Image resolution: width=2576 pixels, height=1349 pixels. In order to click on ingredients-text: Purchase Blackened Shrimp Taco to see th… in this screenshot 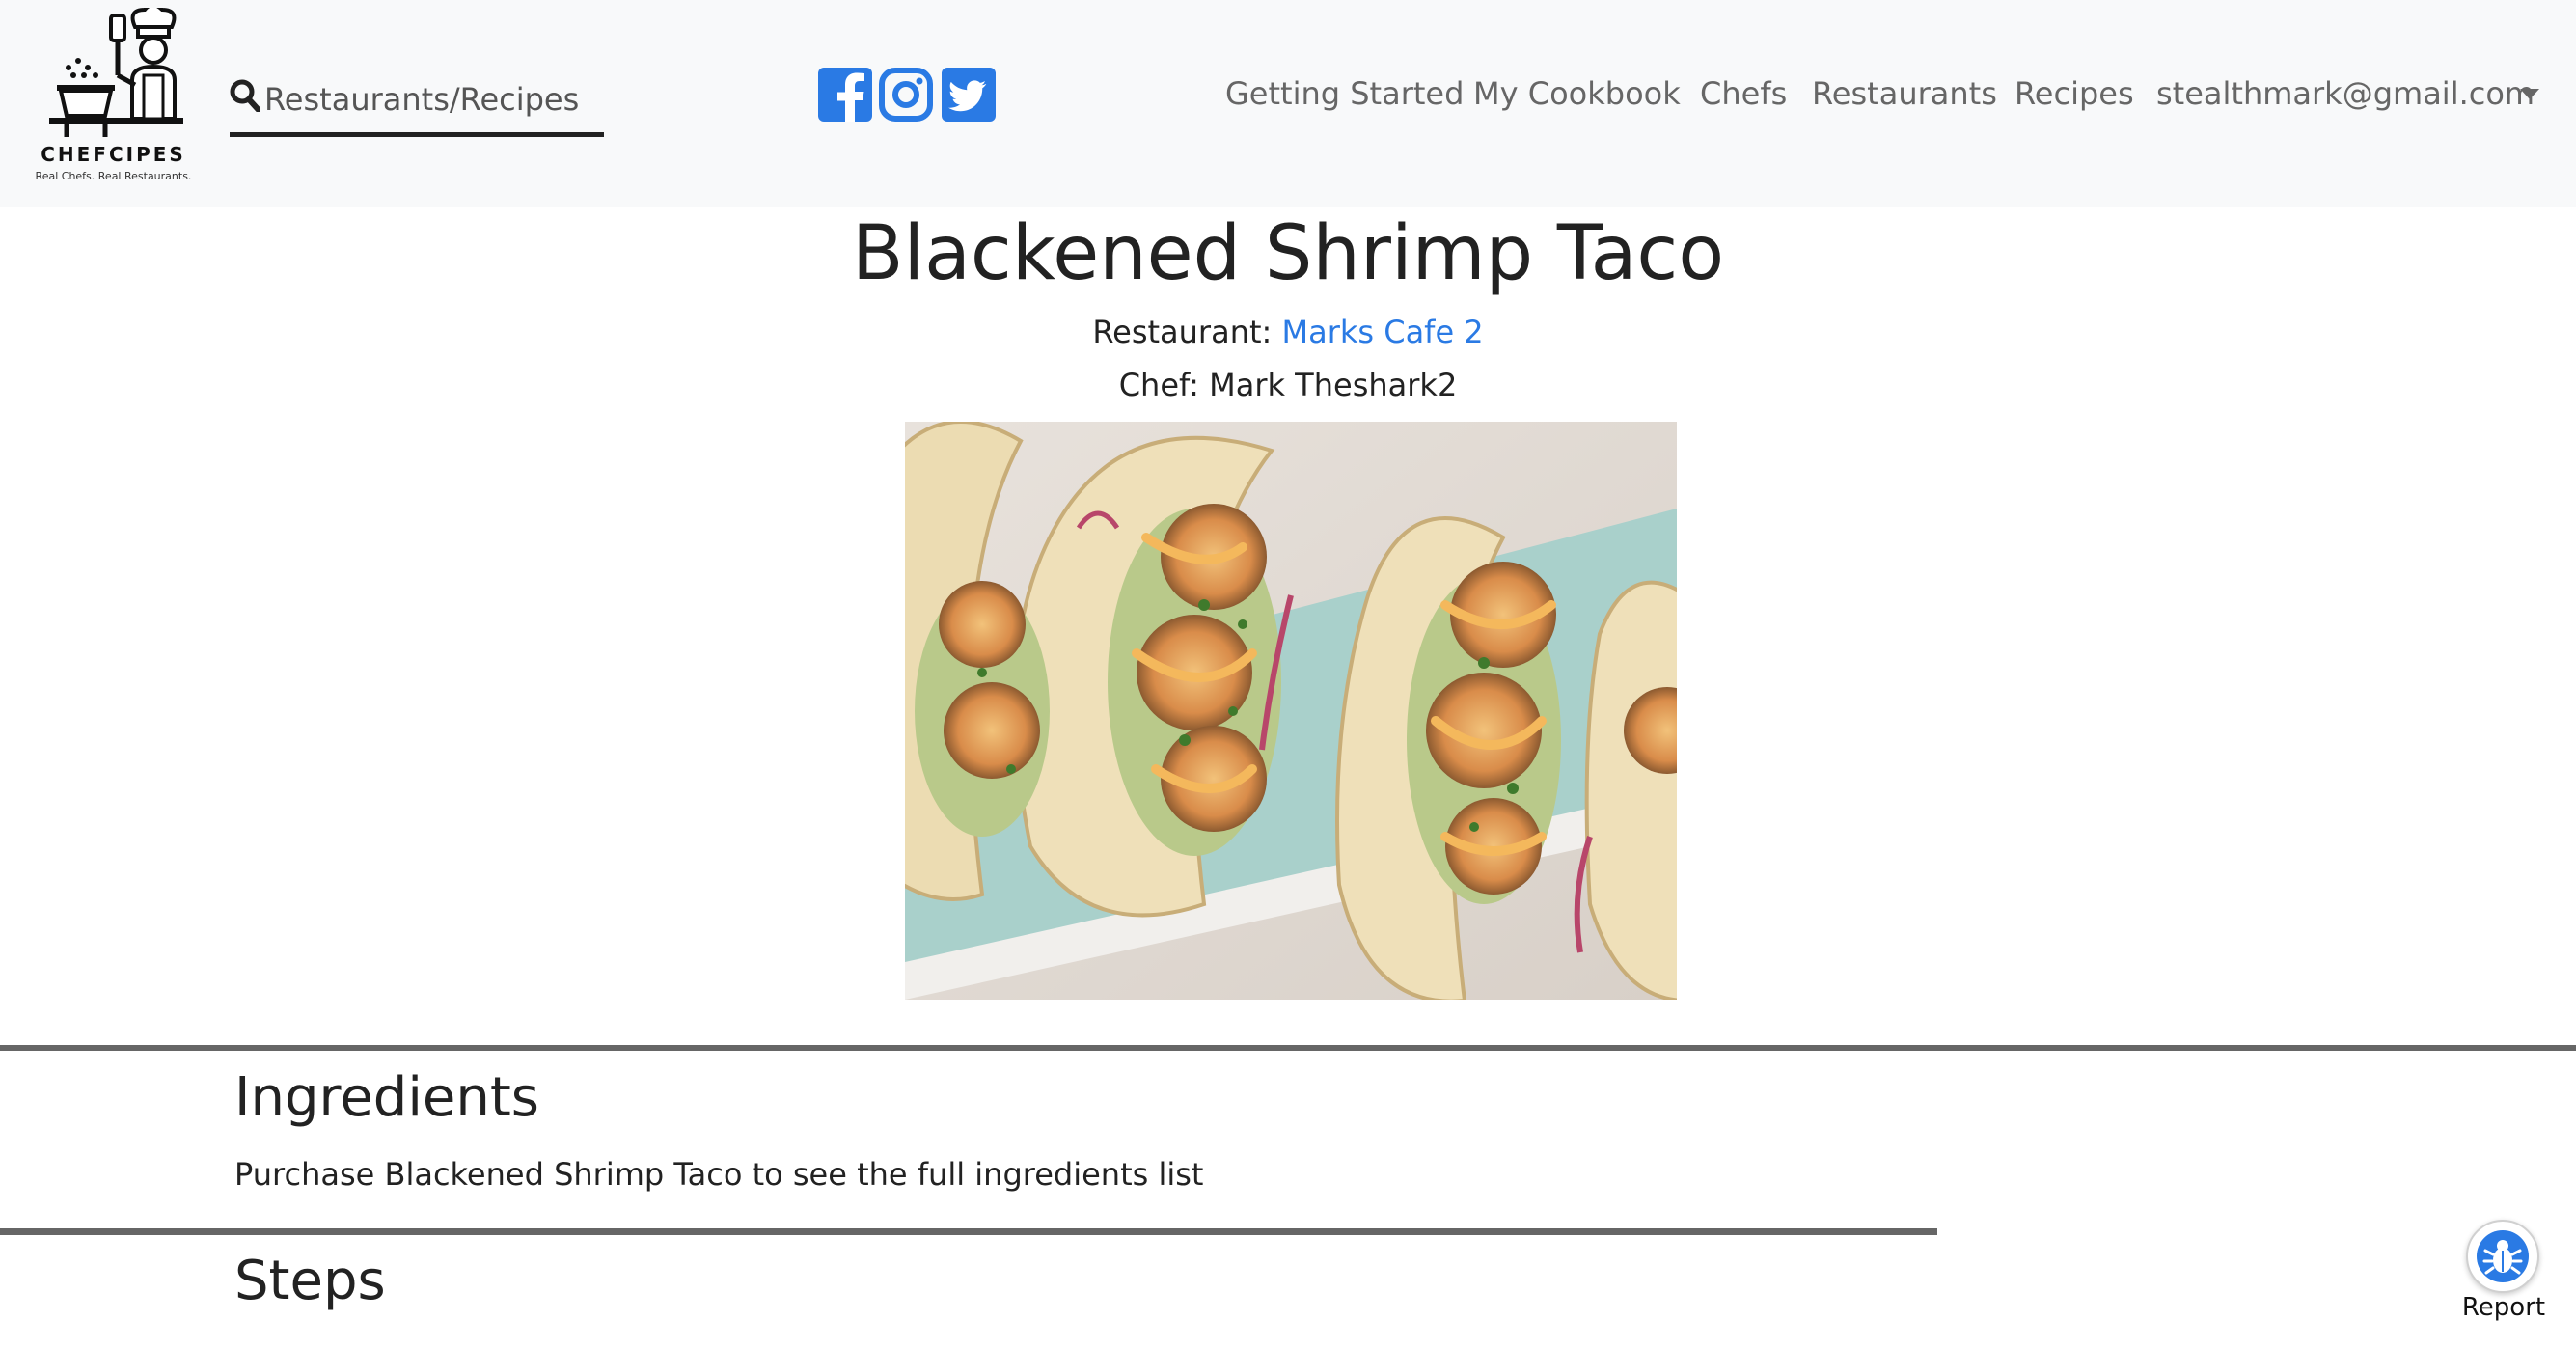, I will do `click(719, 1174)`.